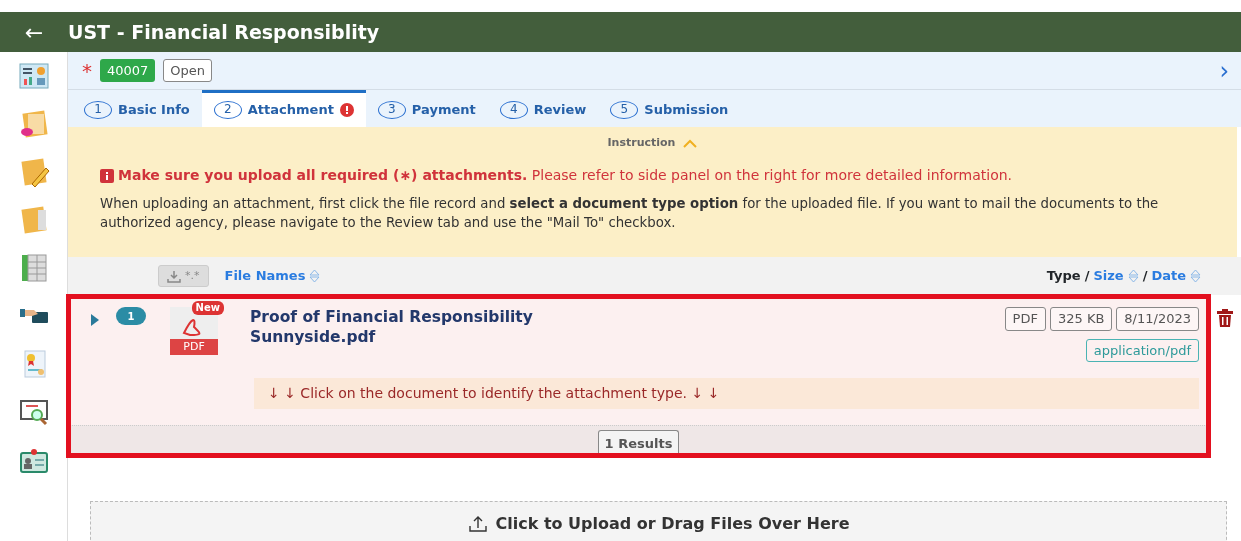 The height and width of the screenshot is (541, 1241). I want to click on index-badge: 1, so click(131, 316).